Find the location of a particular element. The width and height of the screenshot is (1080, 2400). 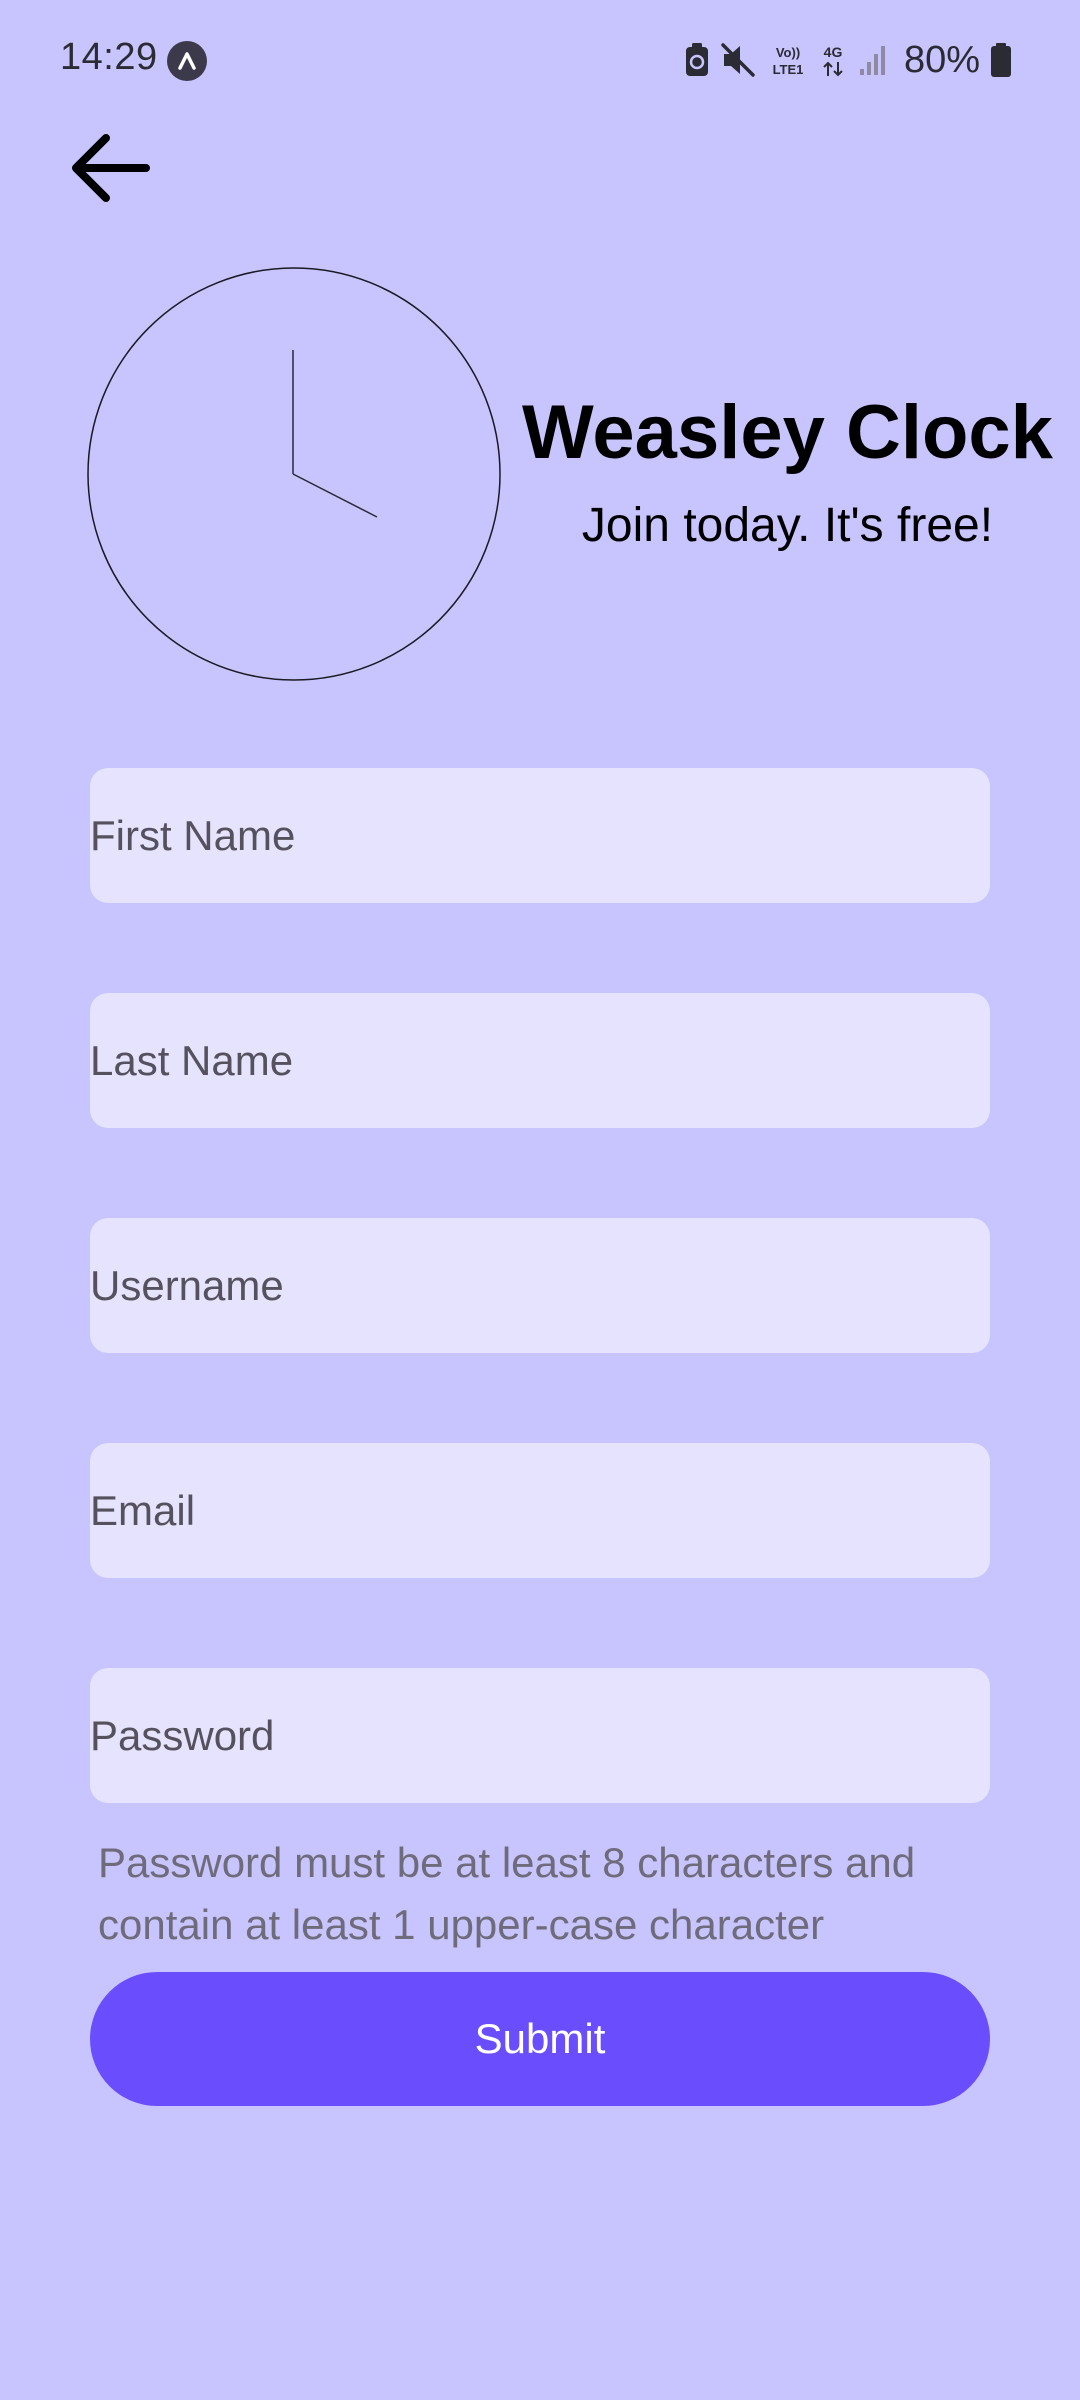

arrow-left-icon is located at coordinates (110, 170).